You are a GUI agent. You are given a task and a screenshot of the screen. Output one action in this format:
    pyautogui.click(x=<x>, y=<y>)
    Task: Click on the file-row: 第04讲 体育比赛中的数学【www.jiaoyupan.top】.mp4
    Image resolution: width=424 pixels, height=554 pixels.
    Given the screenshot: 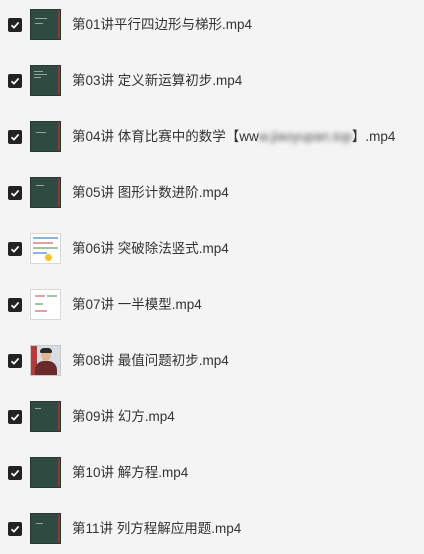 What is the action you would take?
    pyautogui.click(x=212, y=137)
    